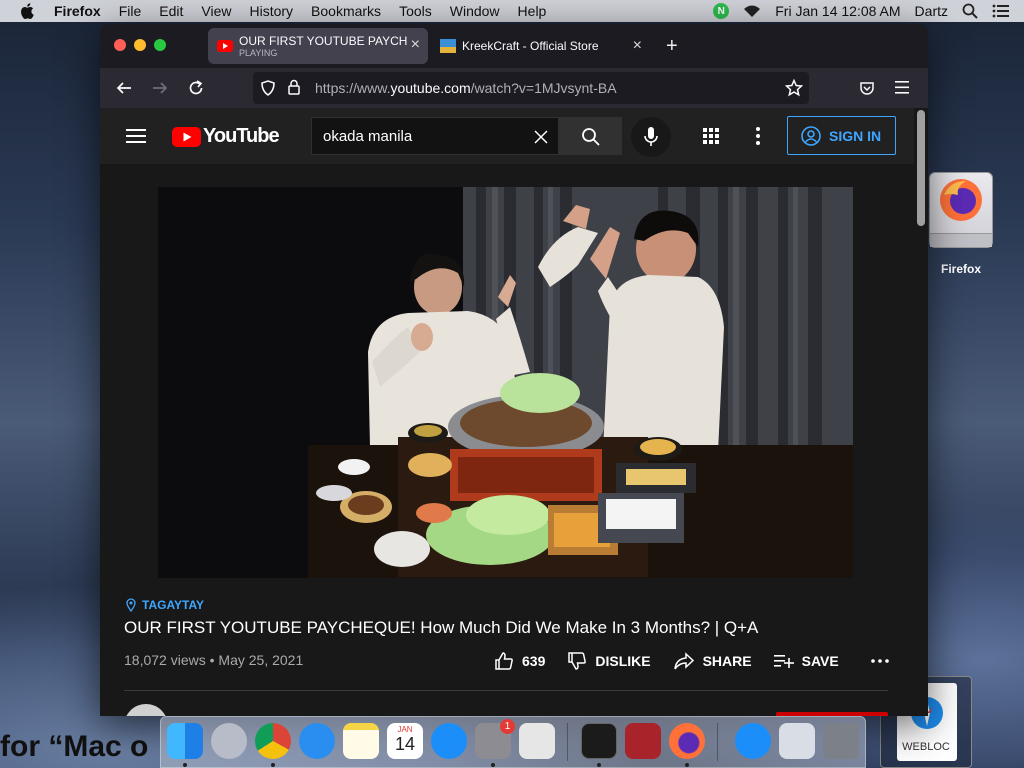 Image resolution: width=1024 pixels, height=768 pixels. I want to click on calendar-icon: JAN 14, so click(405, 741).